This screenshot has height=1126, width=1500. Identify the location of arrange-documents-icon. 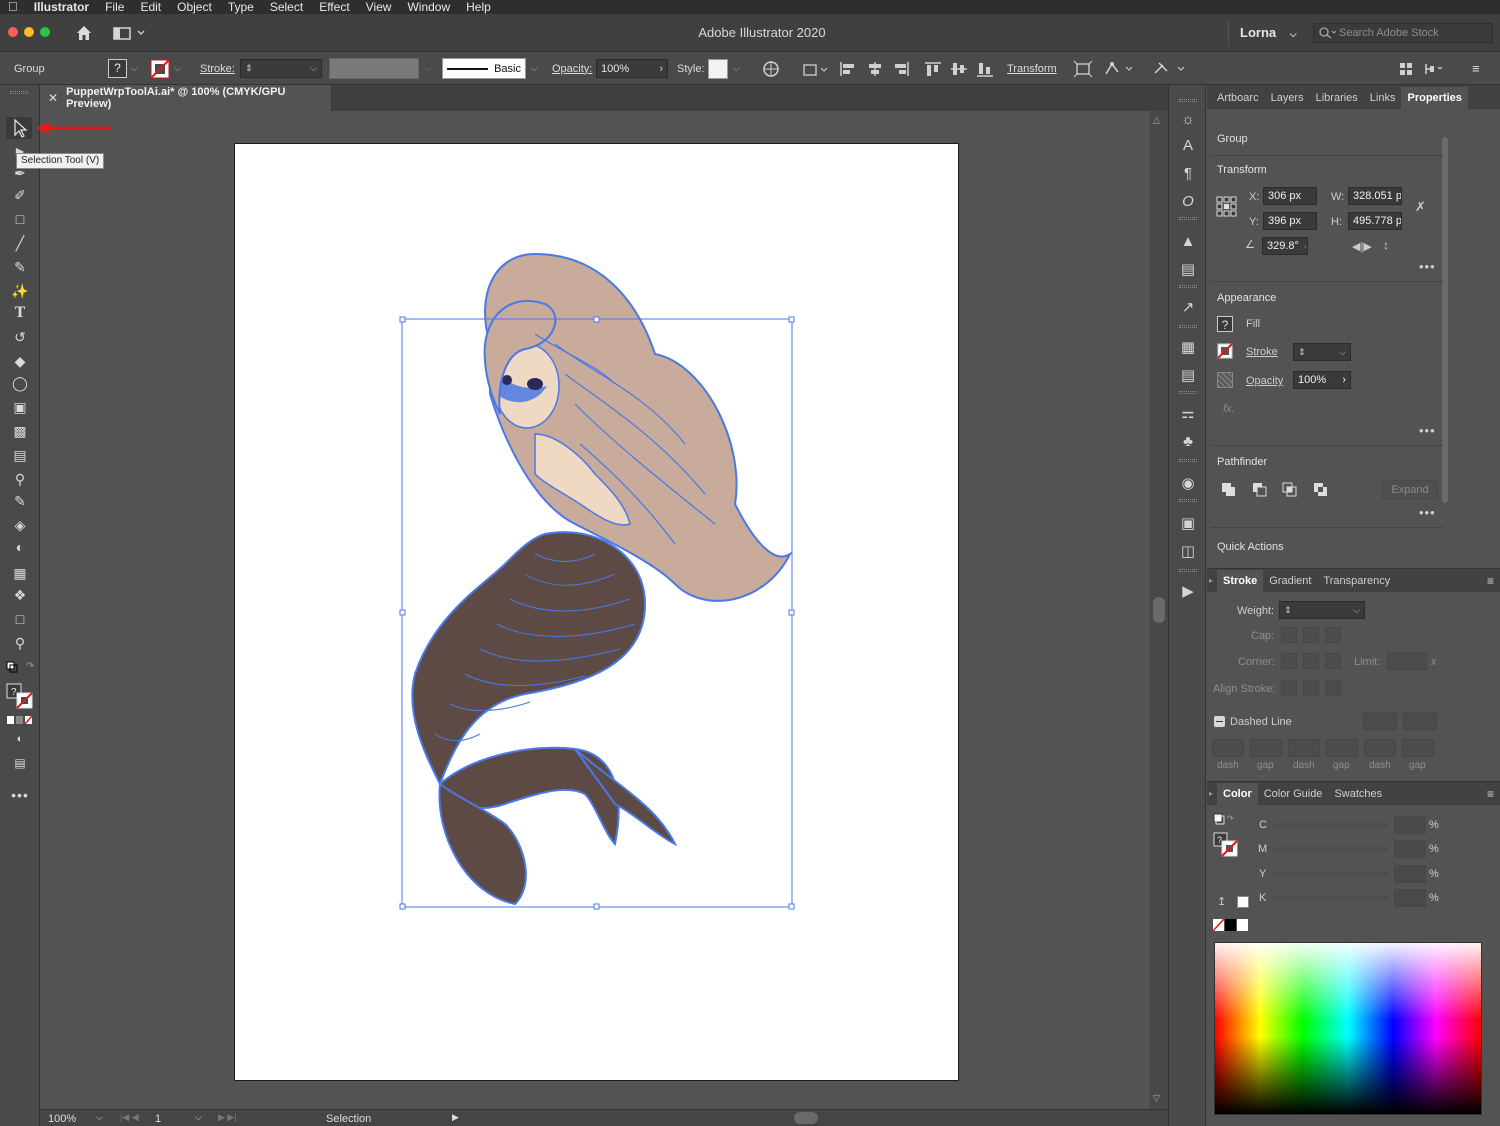
(1406, 68).